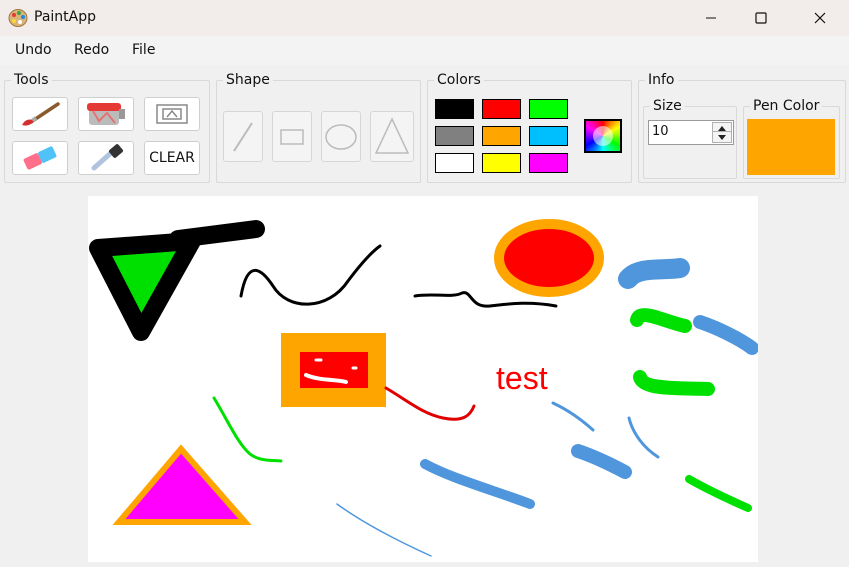 The height and width of the screenshot is (567, 849). I want to click on colors-group: Colors, so click(529, 127).